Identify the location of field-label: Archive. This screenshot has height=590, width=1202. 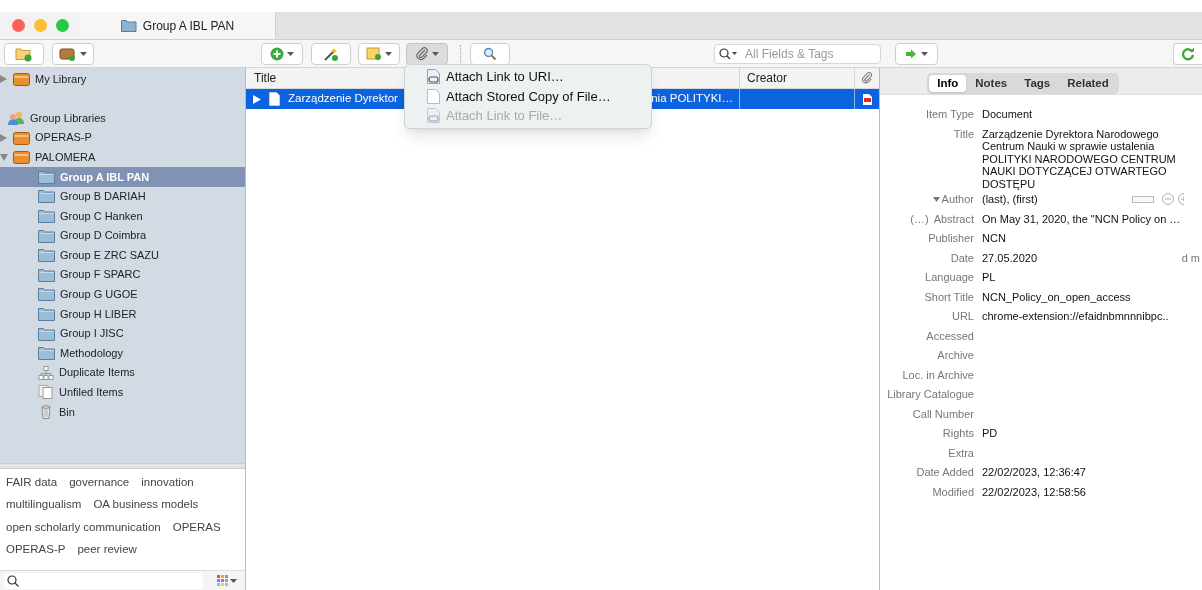
(955, 355).